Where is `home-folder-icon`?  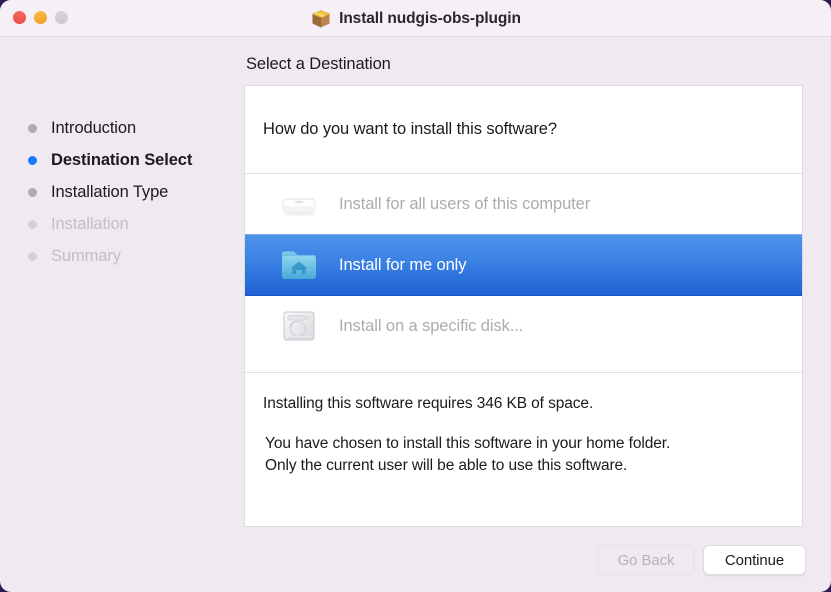
home-folder-icon is located at coordinates (299, 265).